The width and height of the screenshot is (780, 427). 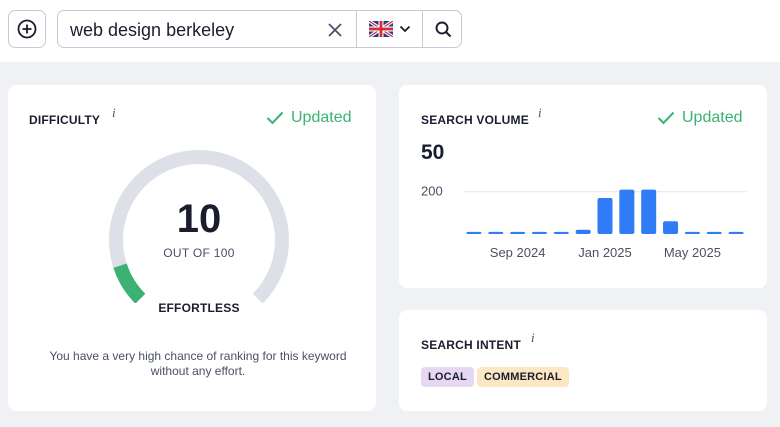 I want to click on search-input, so click(x=190, y=30).